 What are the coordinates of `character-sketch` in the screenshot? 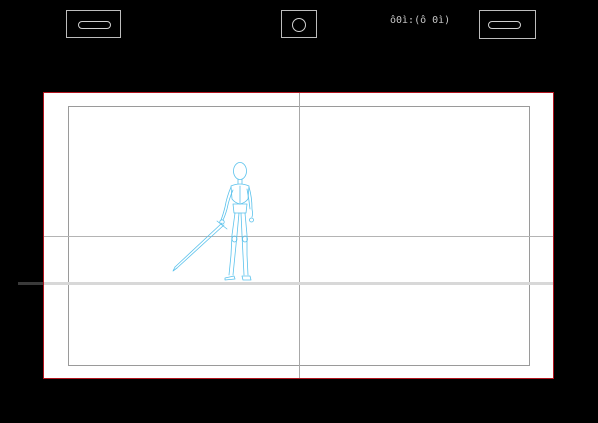 It's located at (213, 221).